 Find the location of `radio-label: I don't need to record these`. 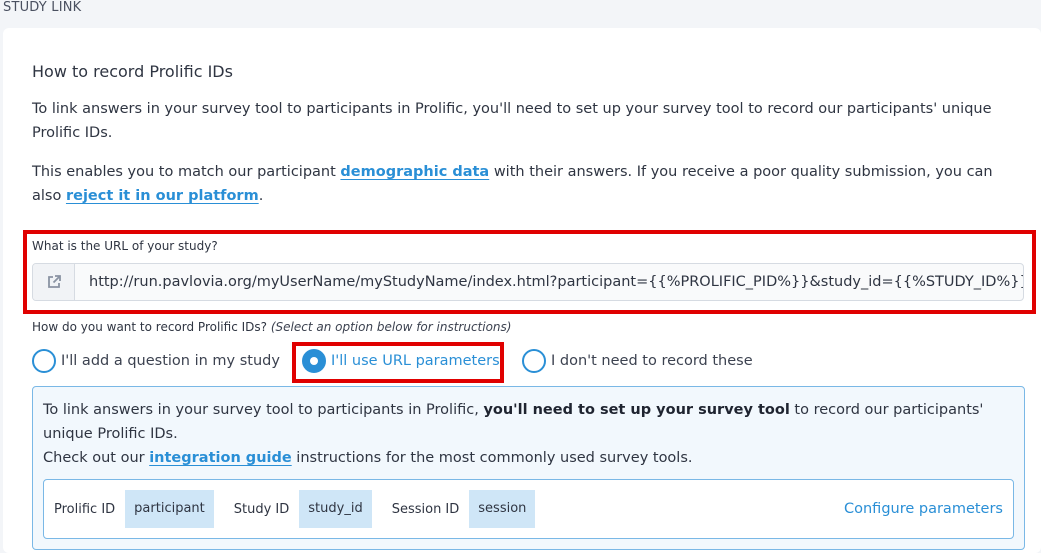

radio-label: I don't need to record these is located at coordinates (652, 361).